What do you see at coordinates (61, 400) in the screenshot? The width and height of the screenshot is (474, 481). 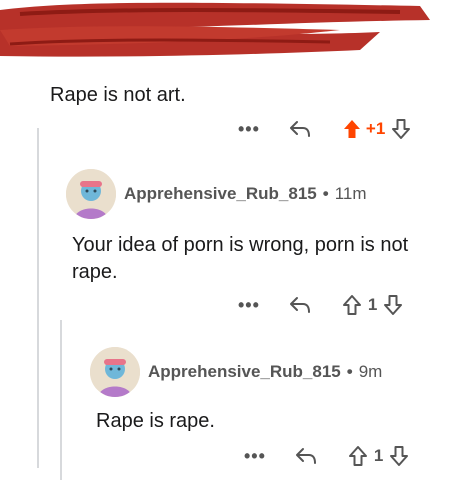 I see `thread-line` at bounding box center [61, 400].